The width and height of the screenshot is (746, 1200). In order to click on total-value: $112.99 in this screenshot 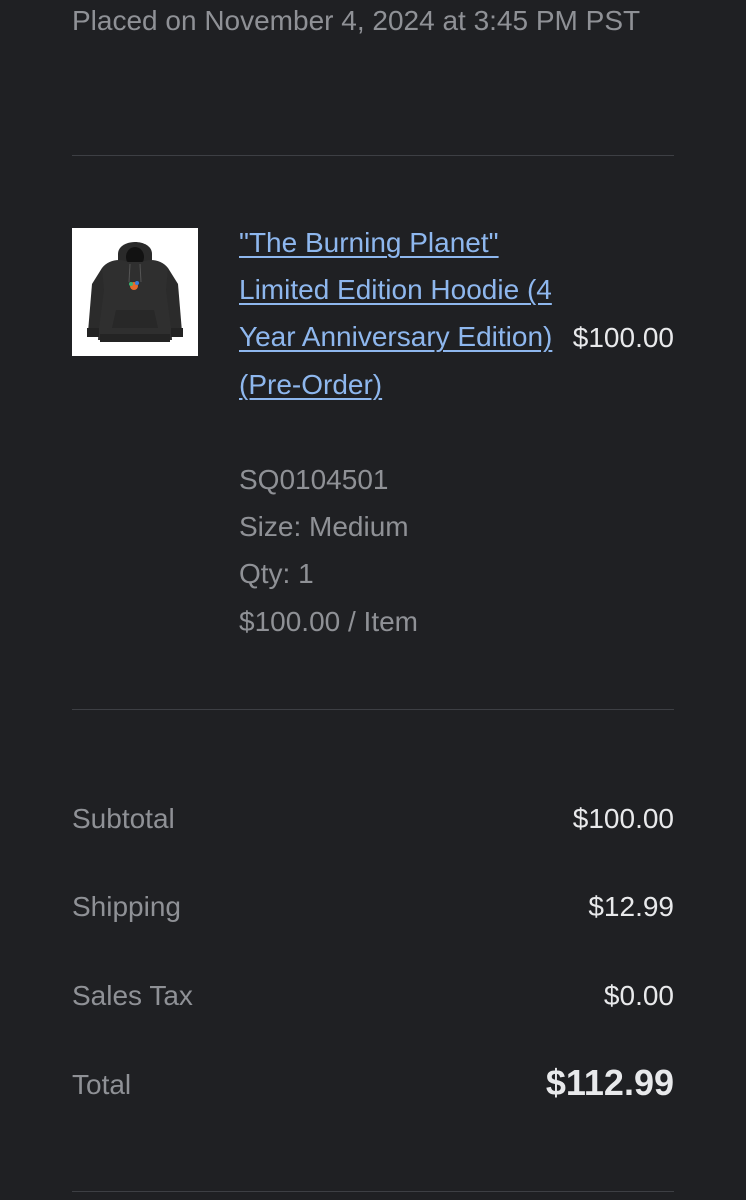, I will do `click(609, 1082)`.